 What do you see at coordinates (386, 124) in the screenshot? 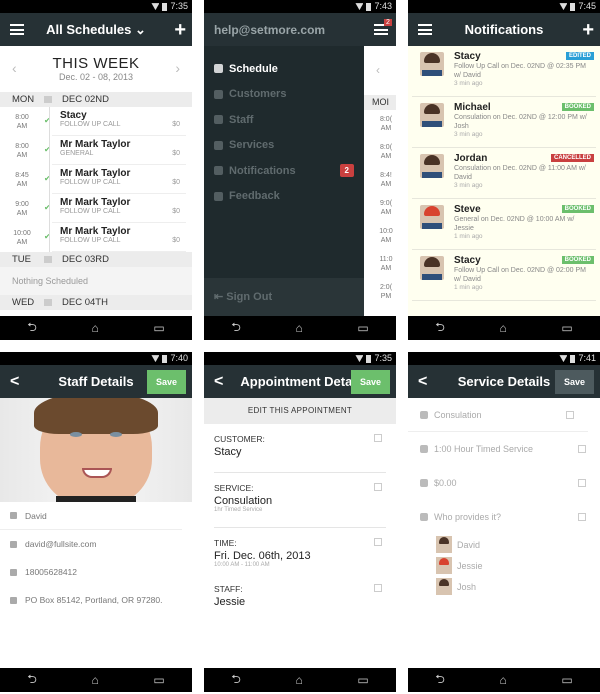
I see `peek-time: 8:0( AM` at bounding box center [386, 124].